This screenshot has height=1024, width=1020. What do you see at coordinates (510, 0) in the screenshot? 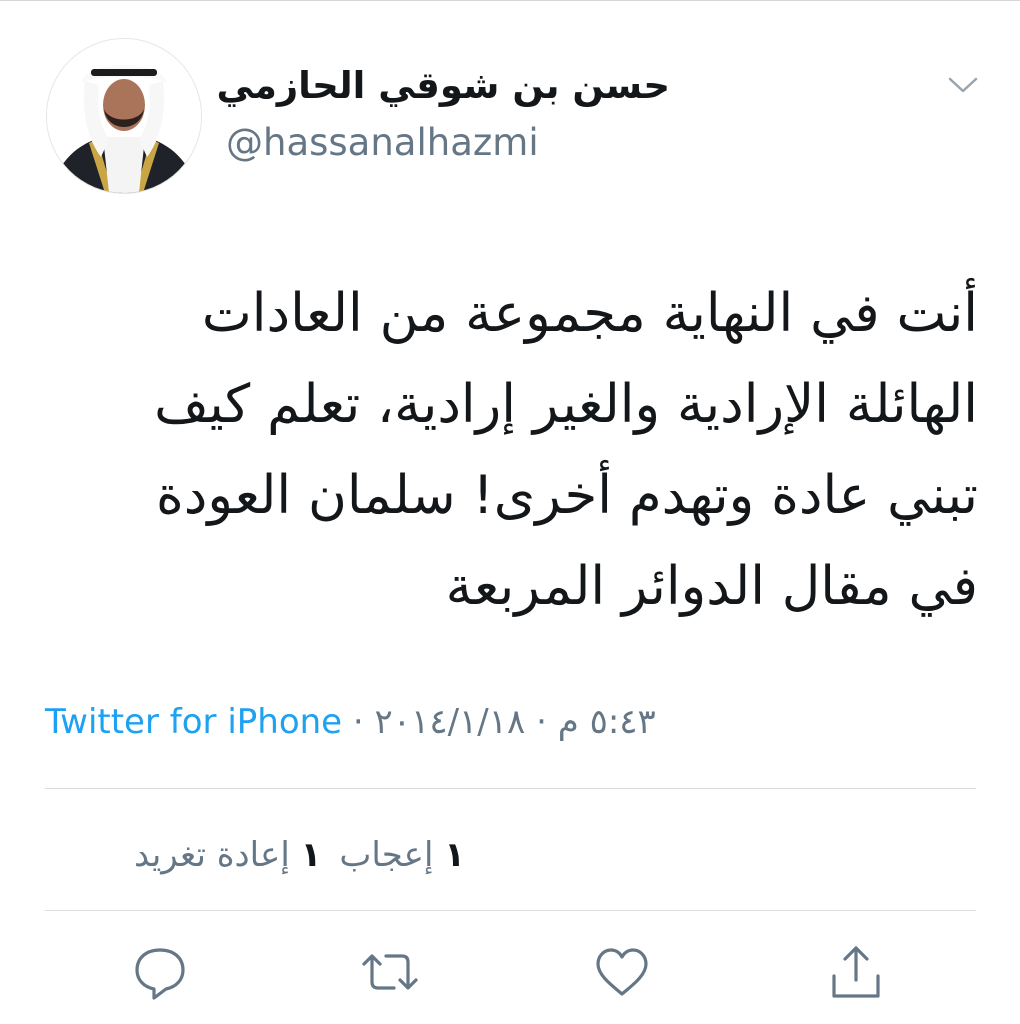
I see `top-divider` at bounding box center [510, 0].